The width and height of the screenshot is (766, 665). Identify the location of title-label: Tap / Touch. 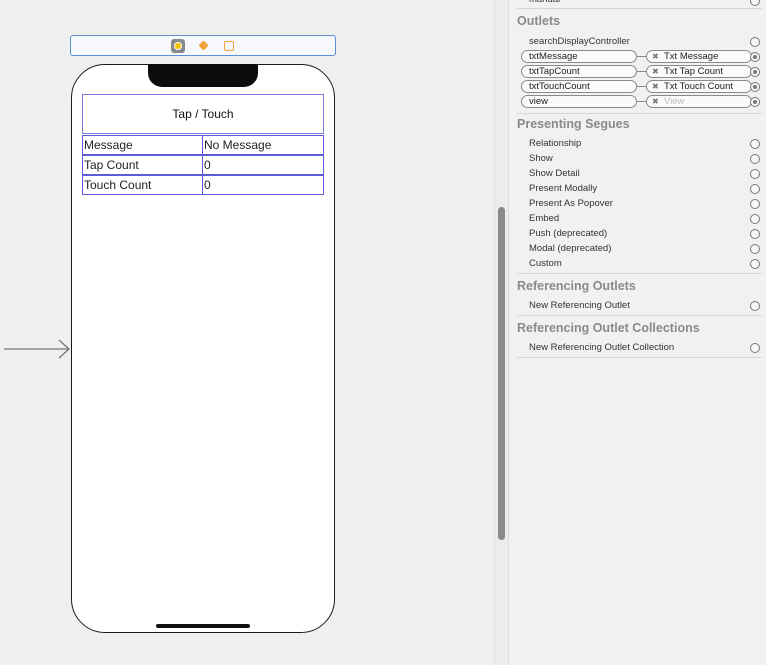
(203, 114).